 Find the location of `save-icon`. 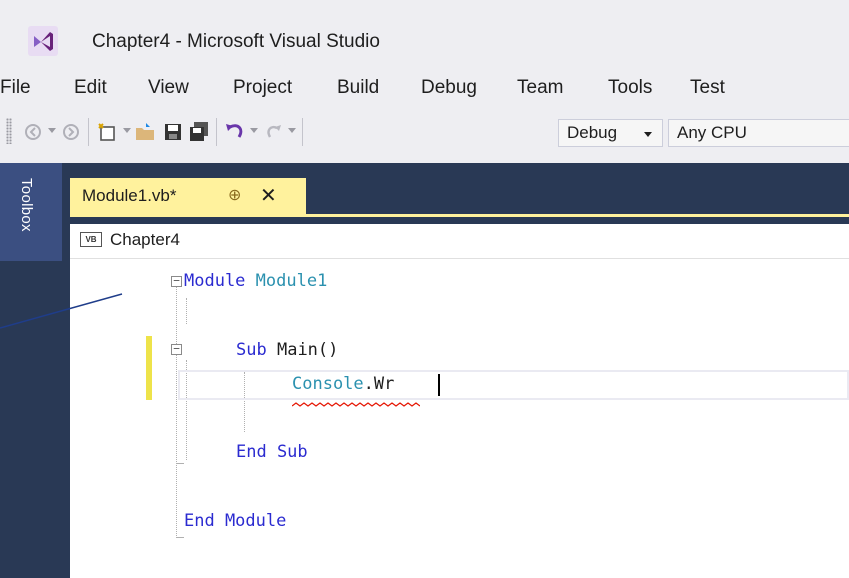

save-icon is located at coordinates (173, 132).